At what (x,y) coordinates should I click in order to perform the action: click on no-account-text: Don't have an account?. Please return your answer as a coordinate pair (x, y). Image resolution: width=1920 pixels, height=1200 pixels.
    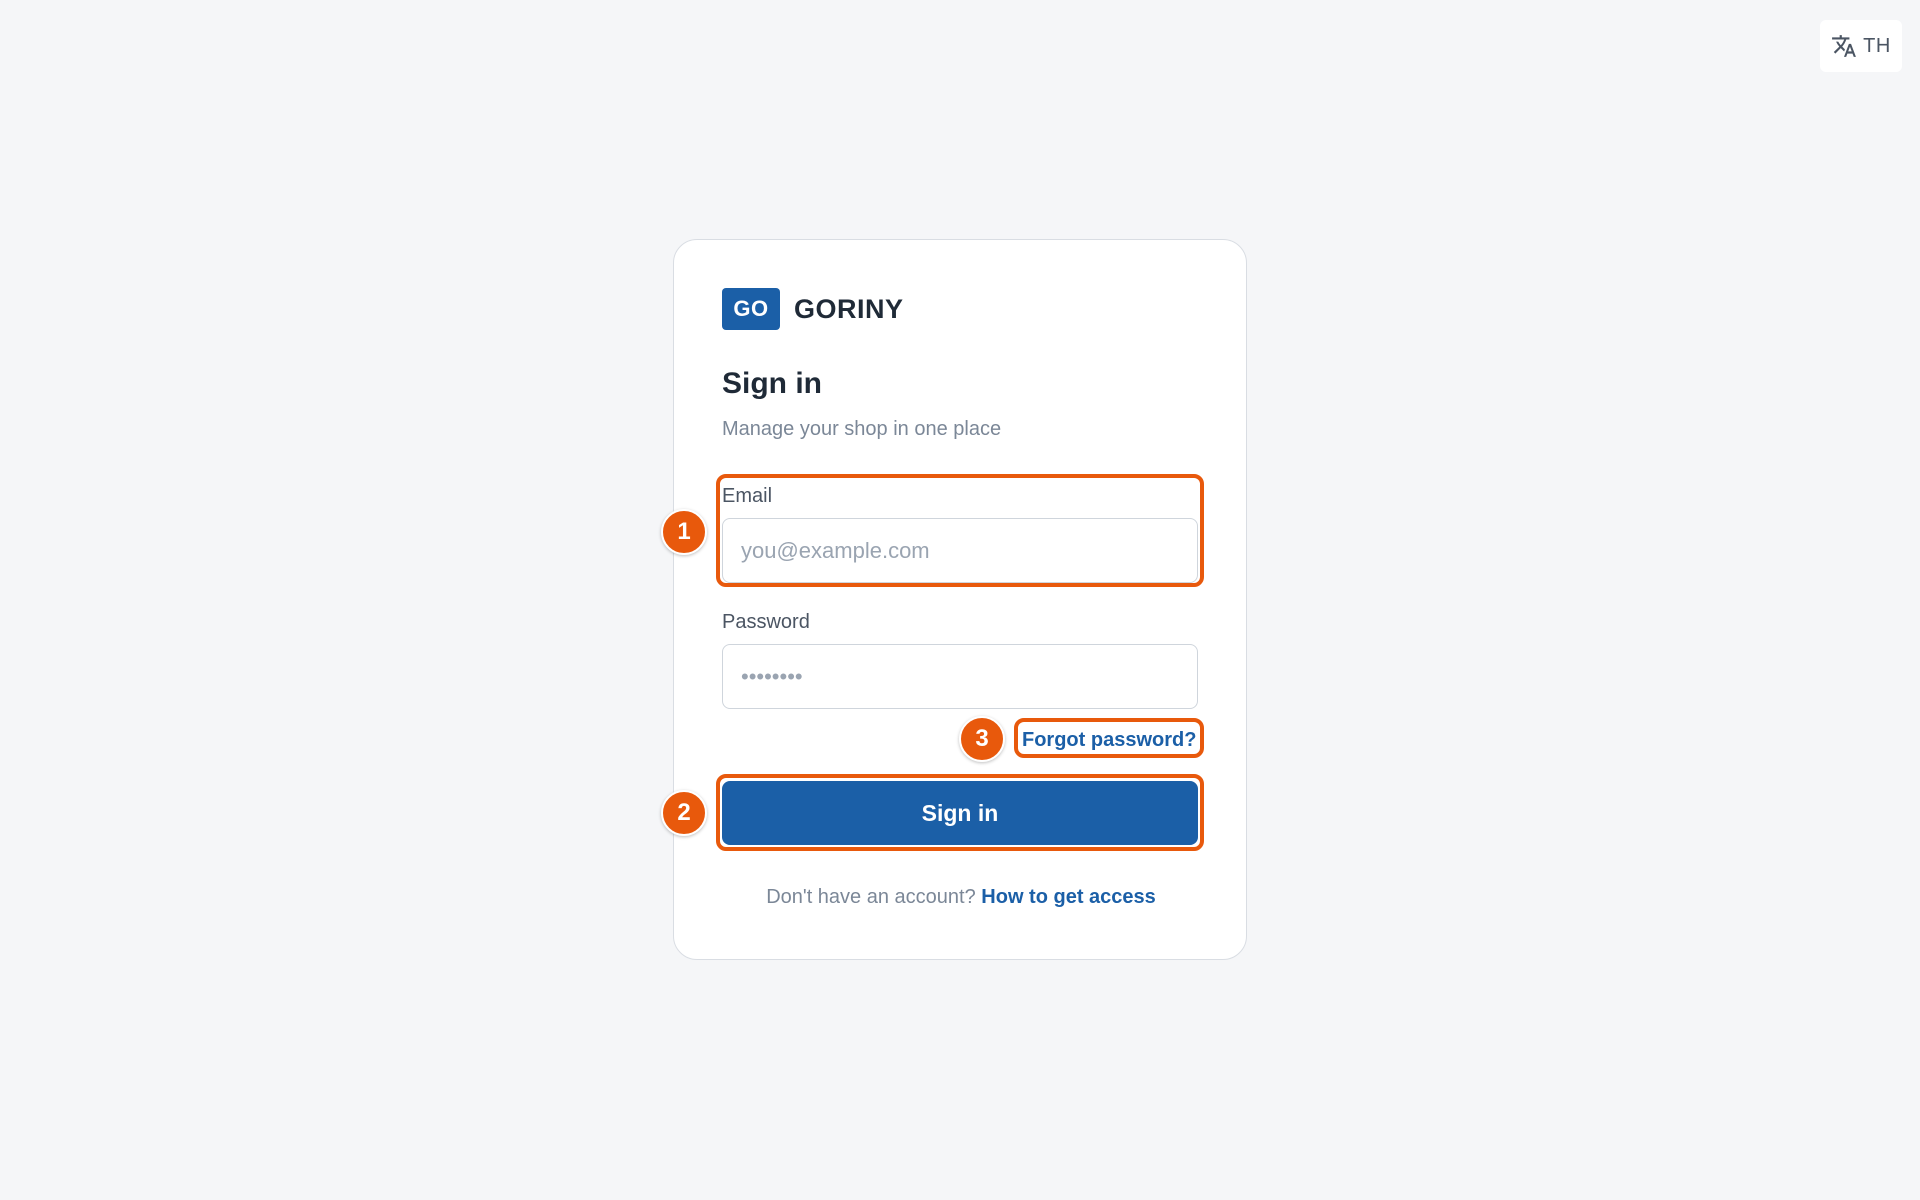
    Looking at the image, I should click on (871, 897).